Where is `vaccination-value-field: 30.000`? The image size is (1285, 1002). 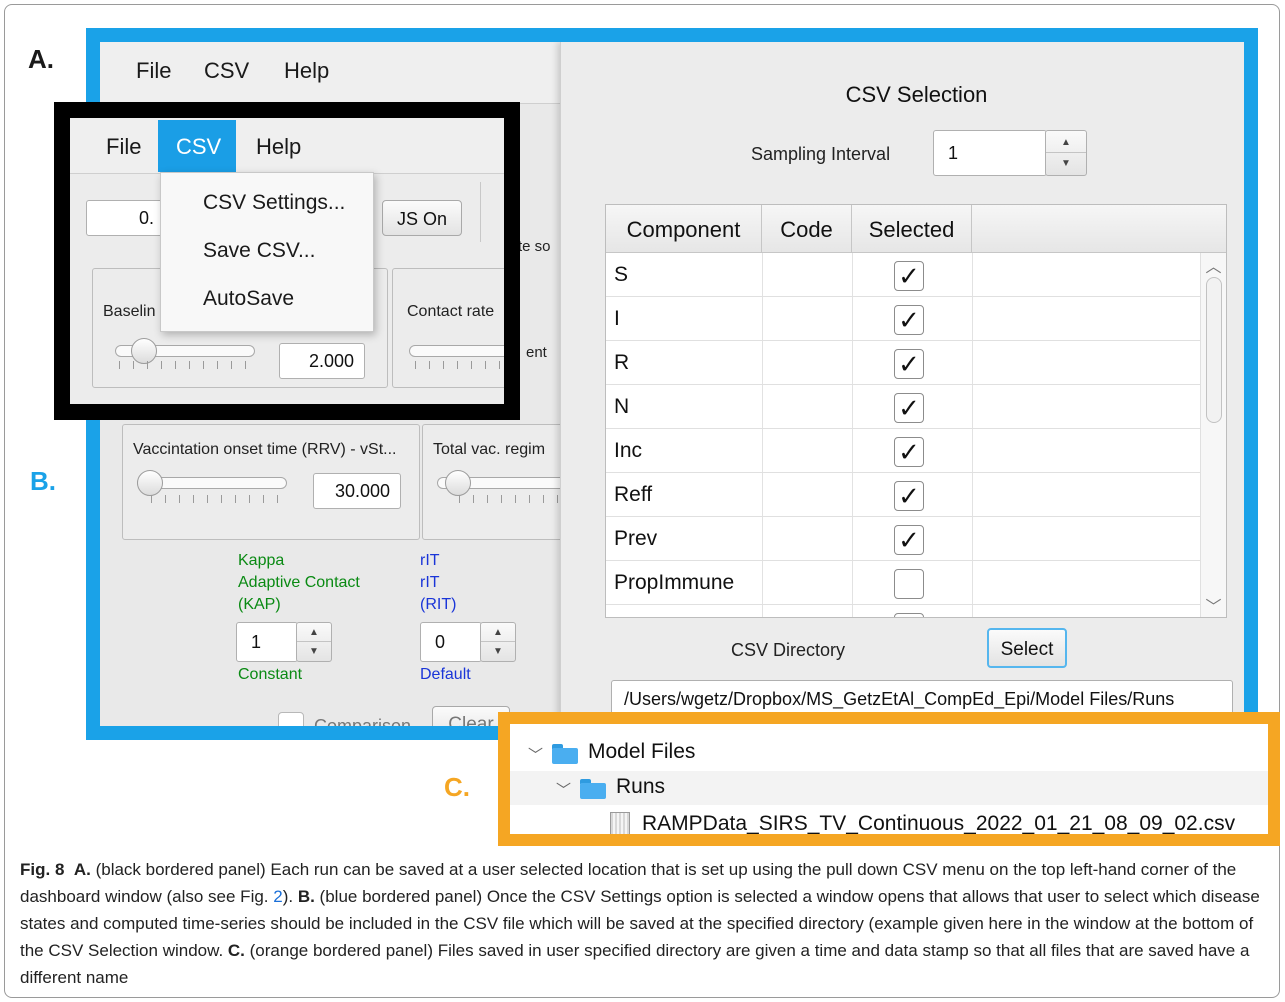 vaccination-value-field: 30.000 is located at coordinates (357, 491).